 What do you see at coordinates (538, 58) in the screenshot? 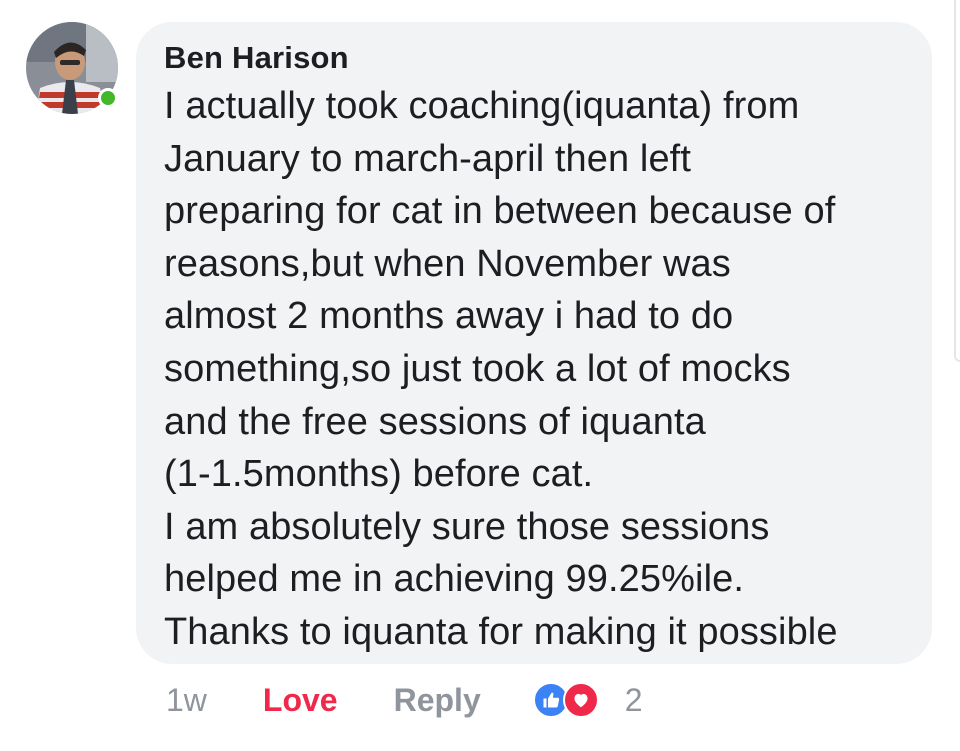
I see `author-name: Ben Harison` at bounding box center [538, 58].